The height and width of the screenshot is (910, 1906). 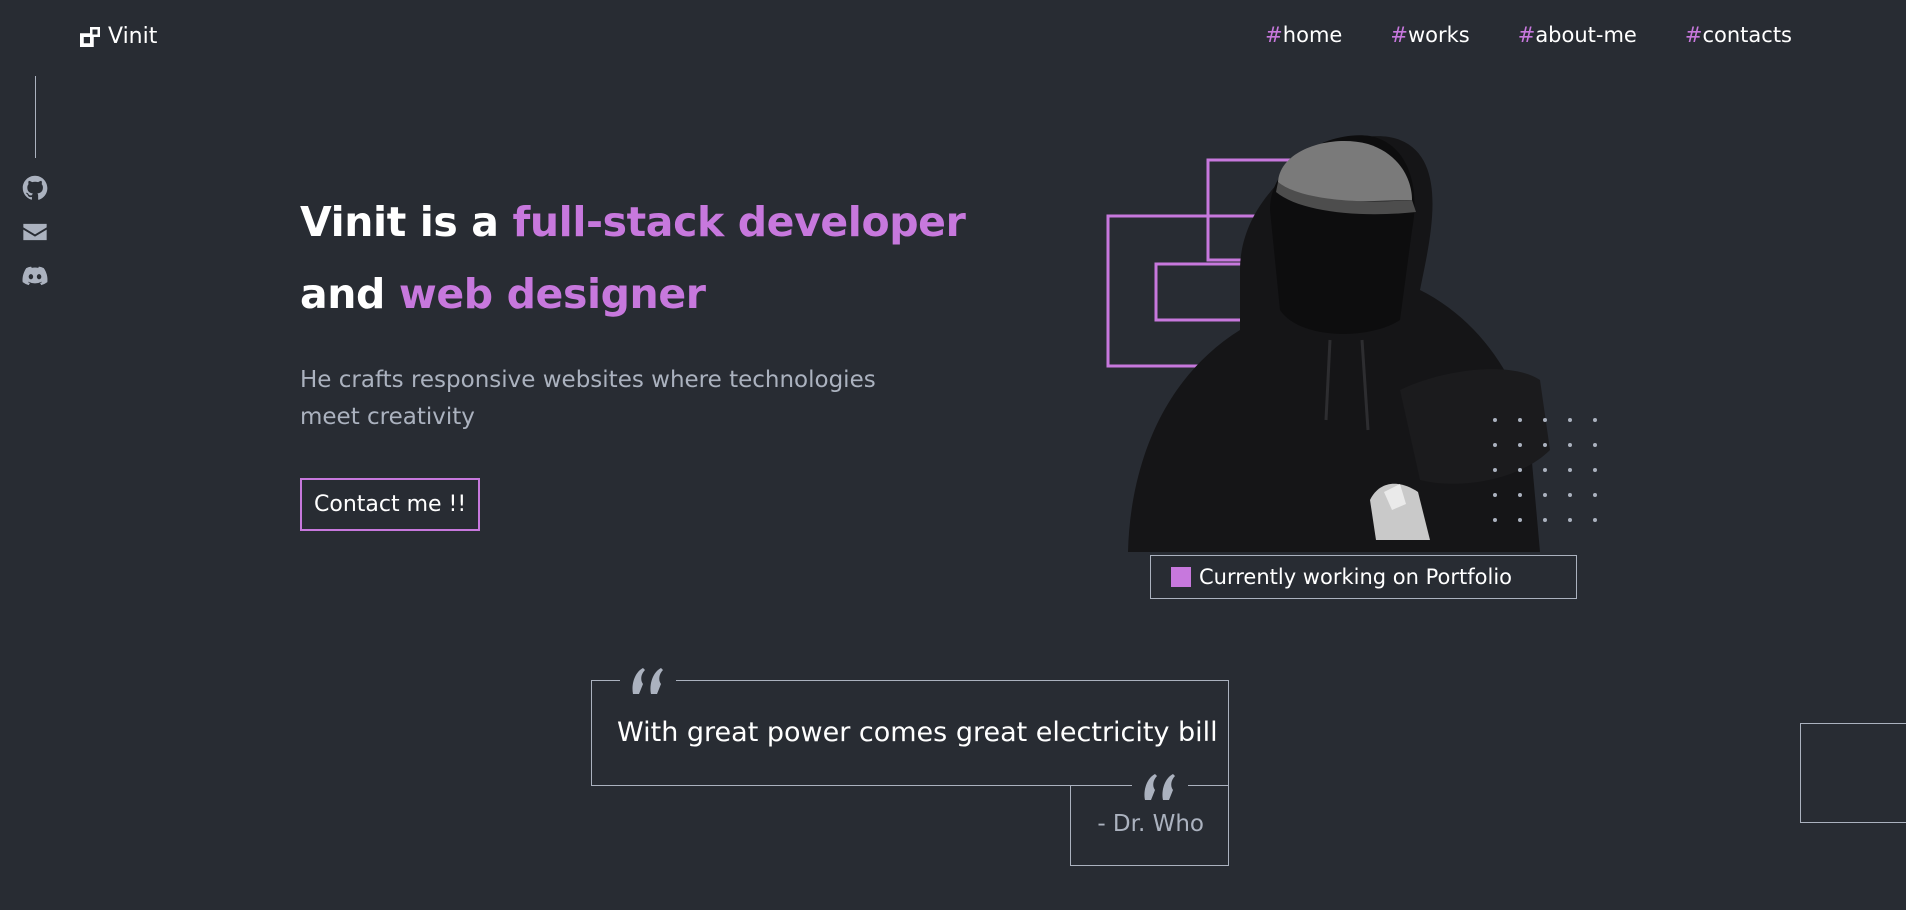 I want to click on logo-icon, so click(x=90, y=36).